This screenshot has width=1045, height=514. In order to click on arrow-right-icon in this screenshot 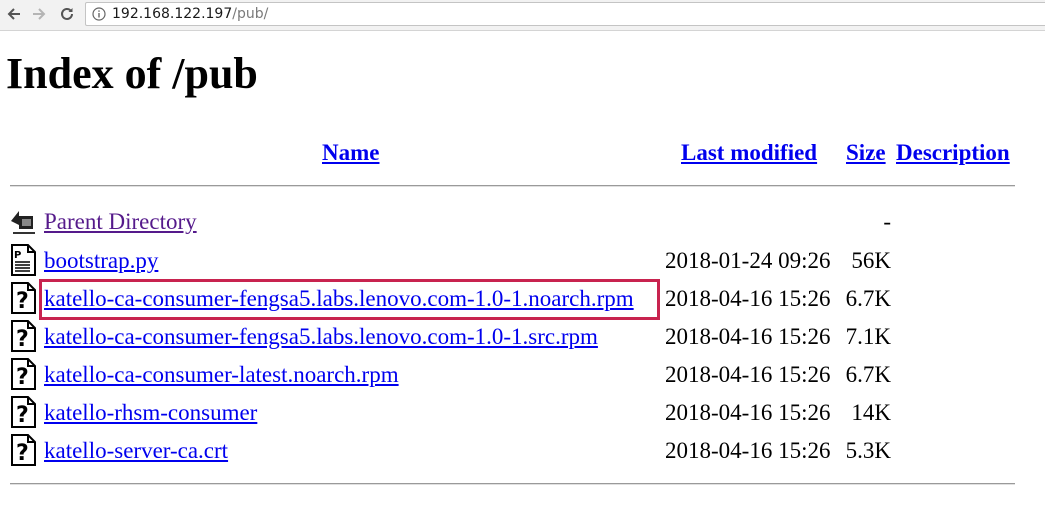, I will do `click(39, 14)`.